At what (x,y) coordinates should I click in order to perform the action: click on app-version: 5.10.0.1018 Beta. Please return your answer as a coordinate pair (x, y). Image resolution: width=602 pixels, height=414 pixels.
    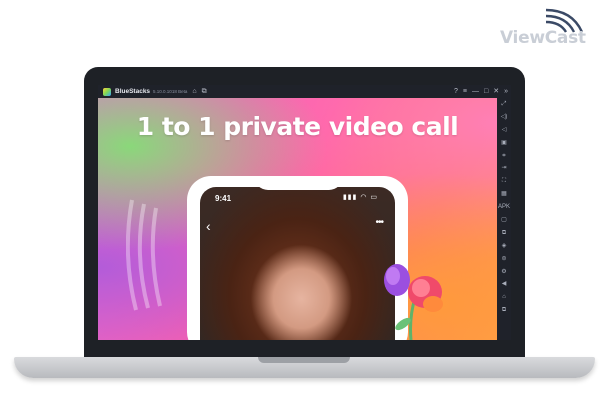
    Looking at the image, I should click on (170, 91).